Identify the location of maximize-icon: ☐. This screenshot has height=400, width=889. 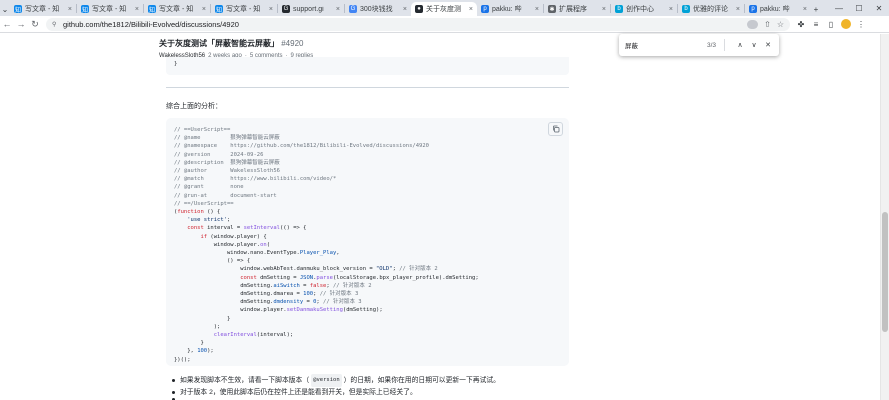
(859, 8).